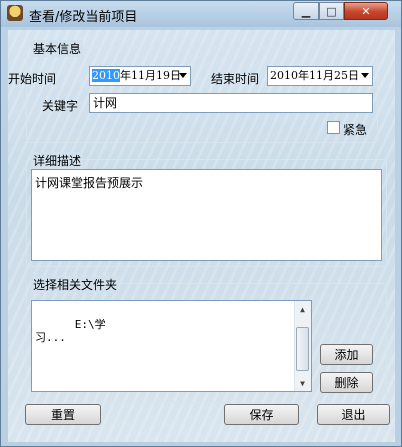  I want to click on keyword-input: 计网, so click(231, 103).